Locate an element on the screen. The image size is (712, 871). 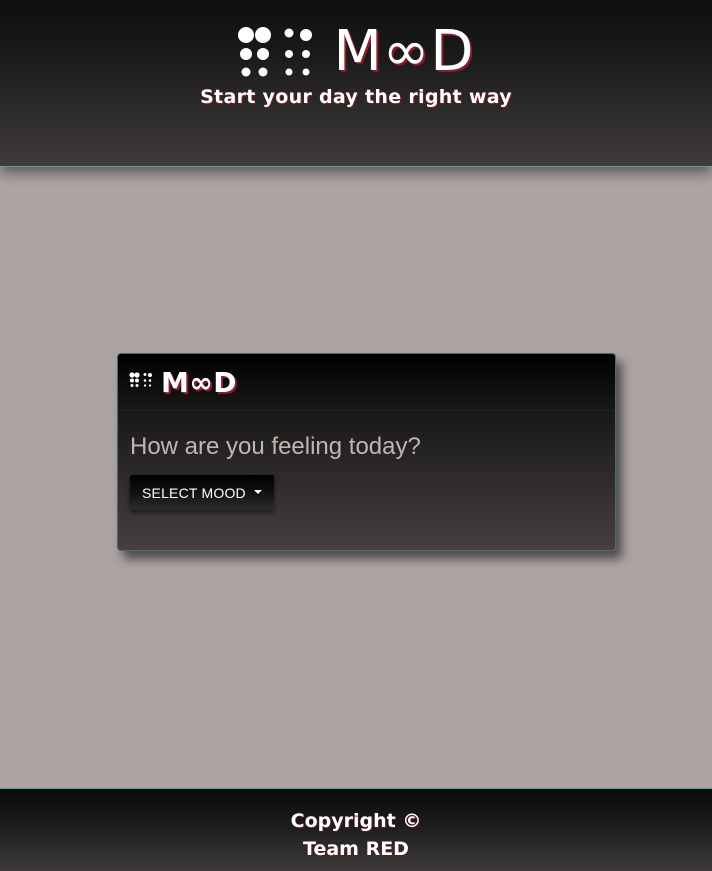
logo-wordmark: M∞D is located at coordinates (404, 51).